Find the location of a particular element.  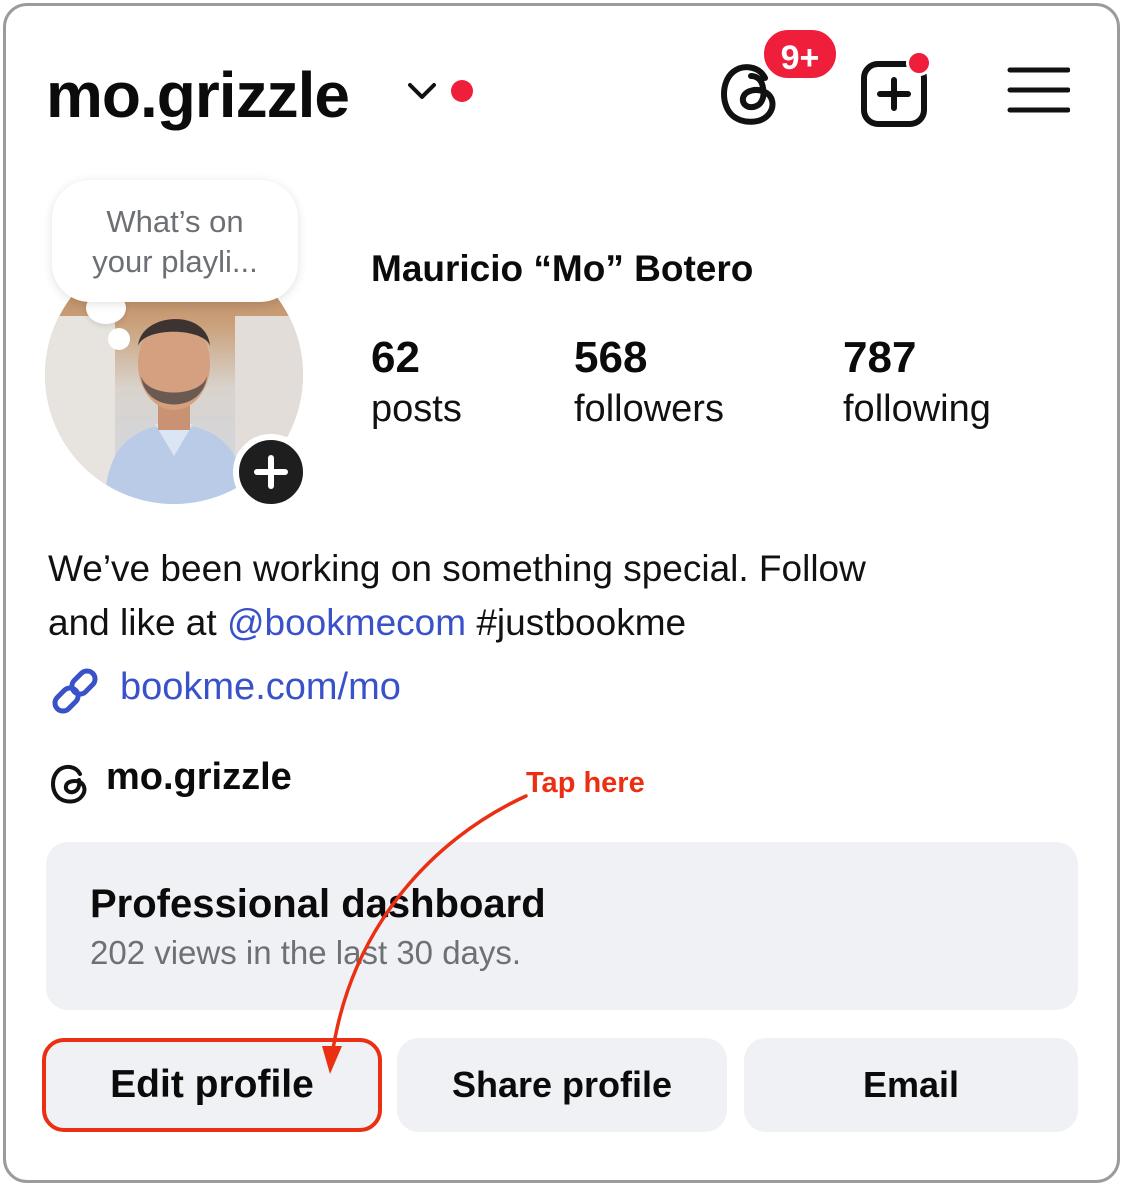

stat-followers: 568 followers is located at coordinates (649, 383).